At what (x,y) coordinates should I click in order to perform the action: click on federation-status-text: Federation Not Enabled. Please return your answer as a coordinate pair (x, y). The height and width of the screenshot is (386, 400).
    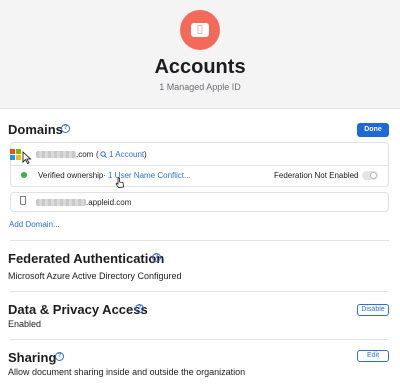
    Looking at the image, I should click on (316, 175).